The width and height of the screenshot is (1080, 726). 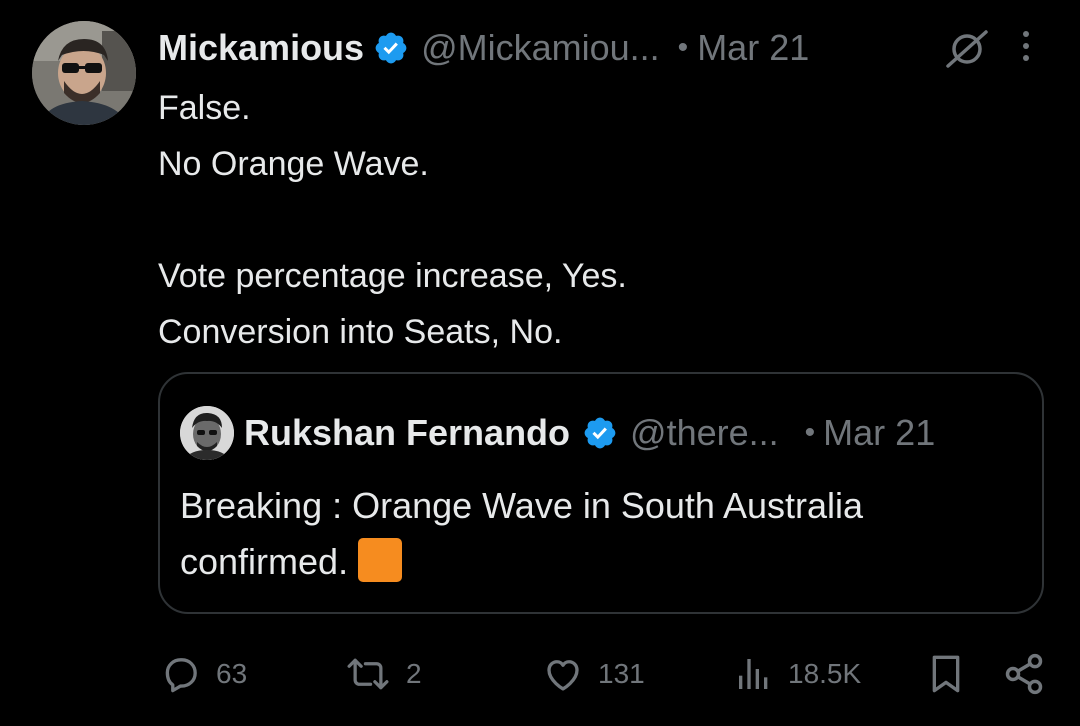 I want to click on share-icon, so click(x=1024, y=674).